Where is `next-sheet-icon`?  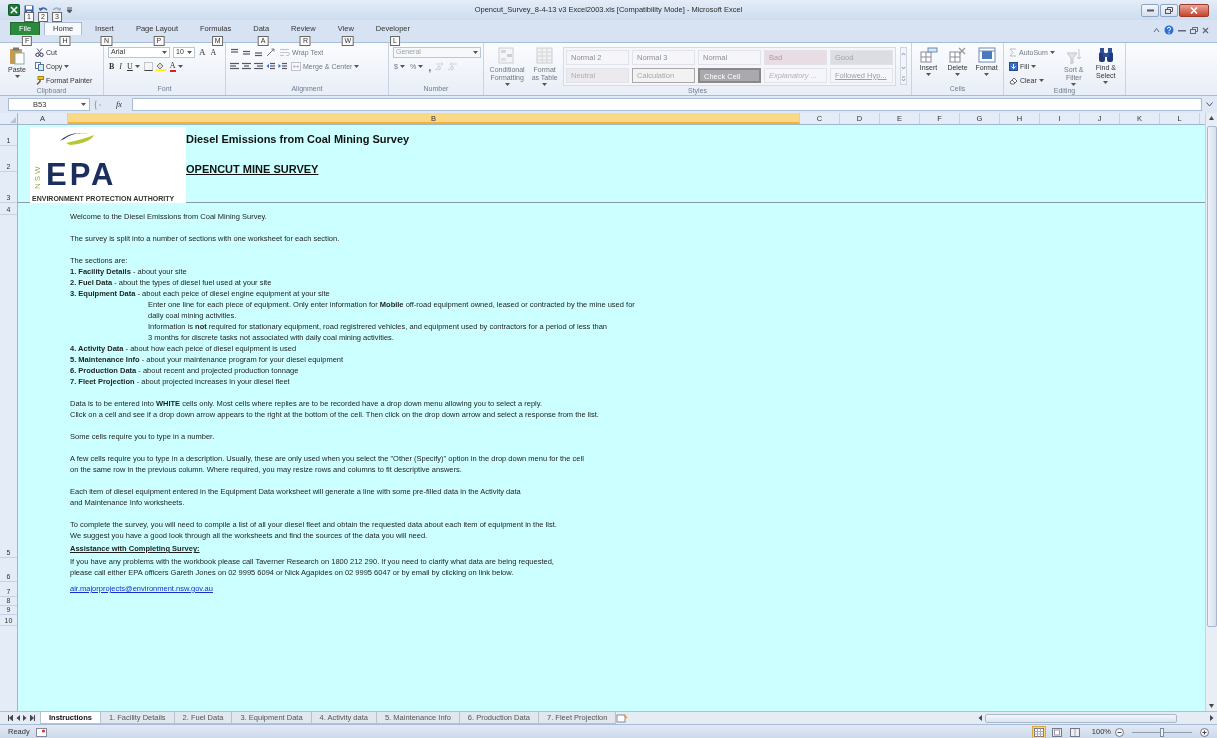
next-sheet-icon is located at coordinates (25, 718).